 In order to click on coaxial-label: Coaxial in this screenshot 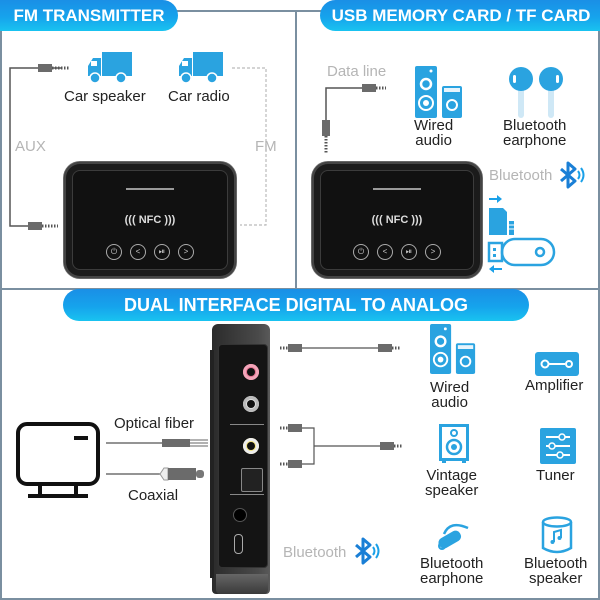, I will do `click(153, 495)`.